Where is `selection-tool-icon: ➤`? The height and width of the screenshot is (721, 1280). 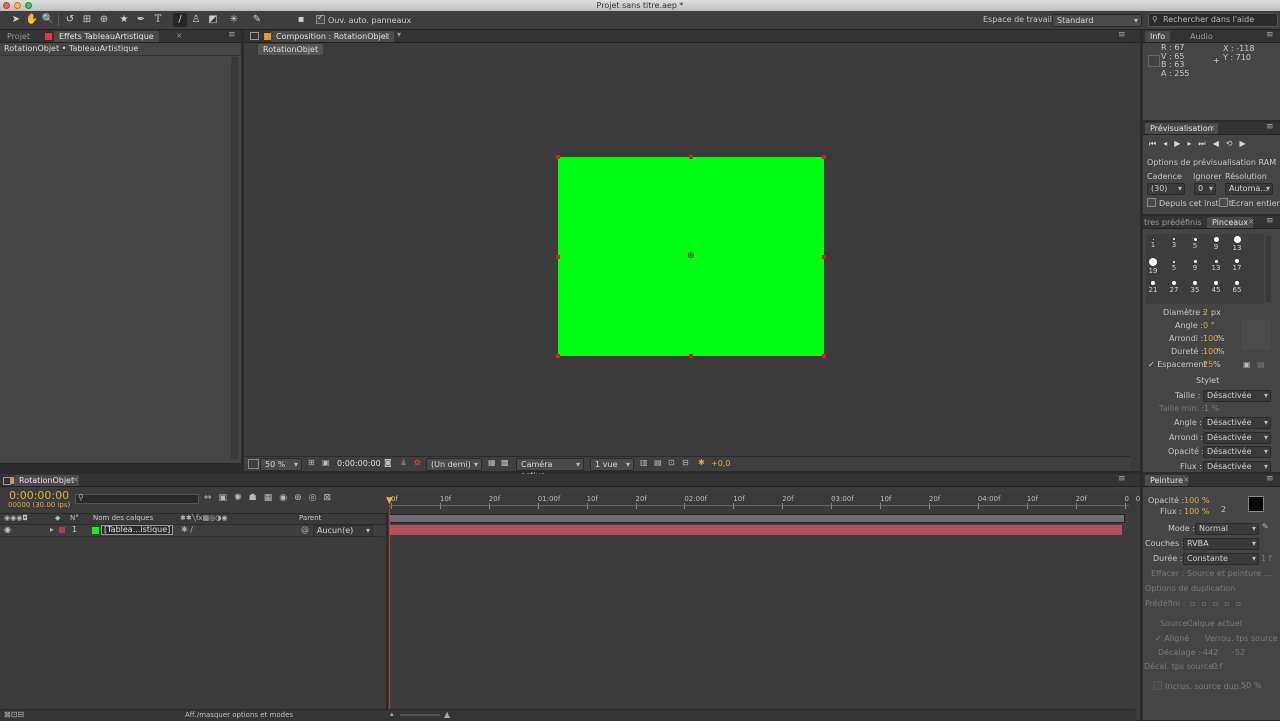 selection-tool-icon: ➤ is located at coordinates (16, 20).